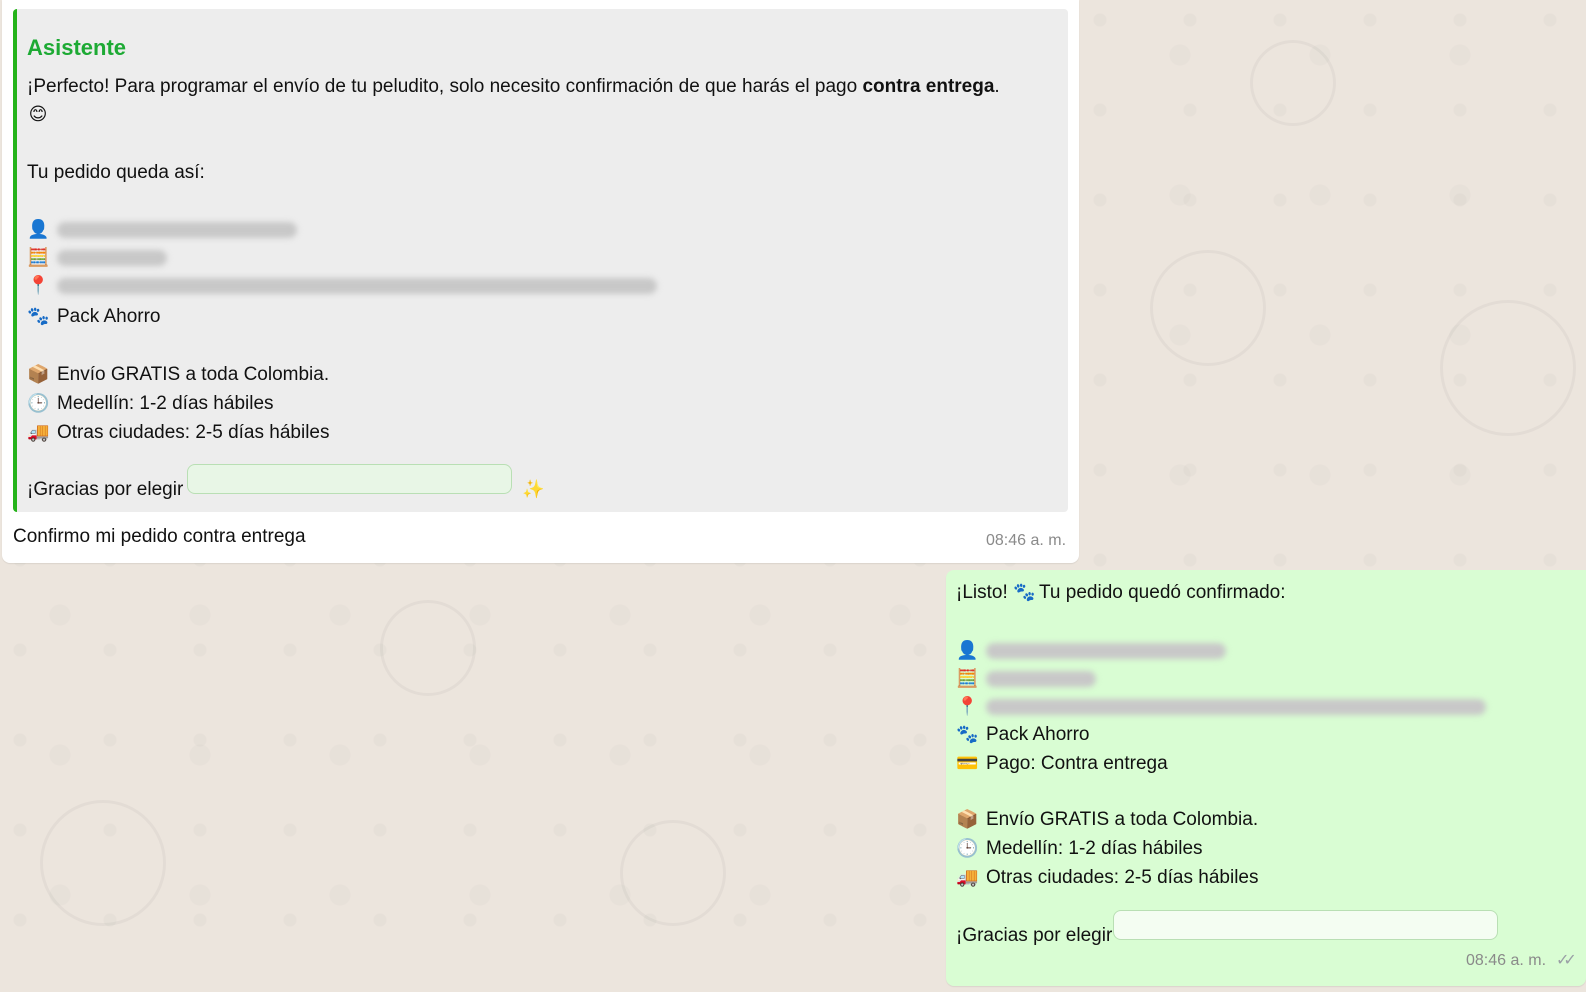  What do you see at coordinates (159, 536) in the screenshot?
I see `reply-text: Confirmo mi pedido contra entrega` at bounding box center [159, 536].